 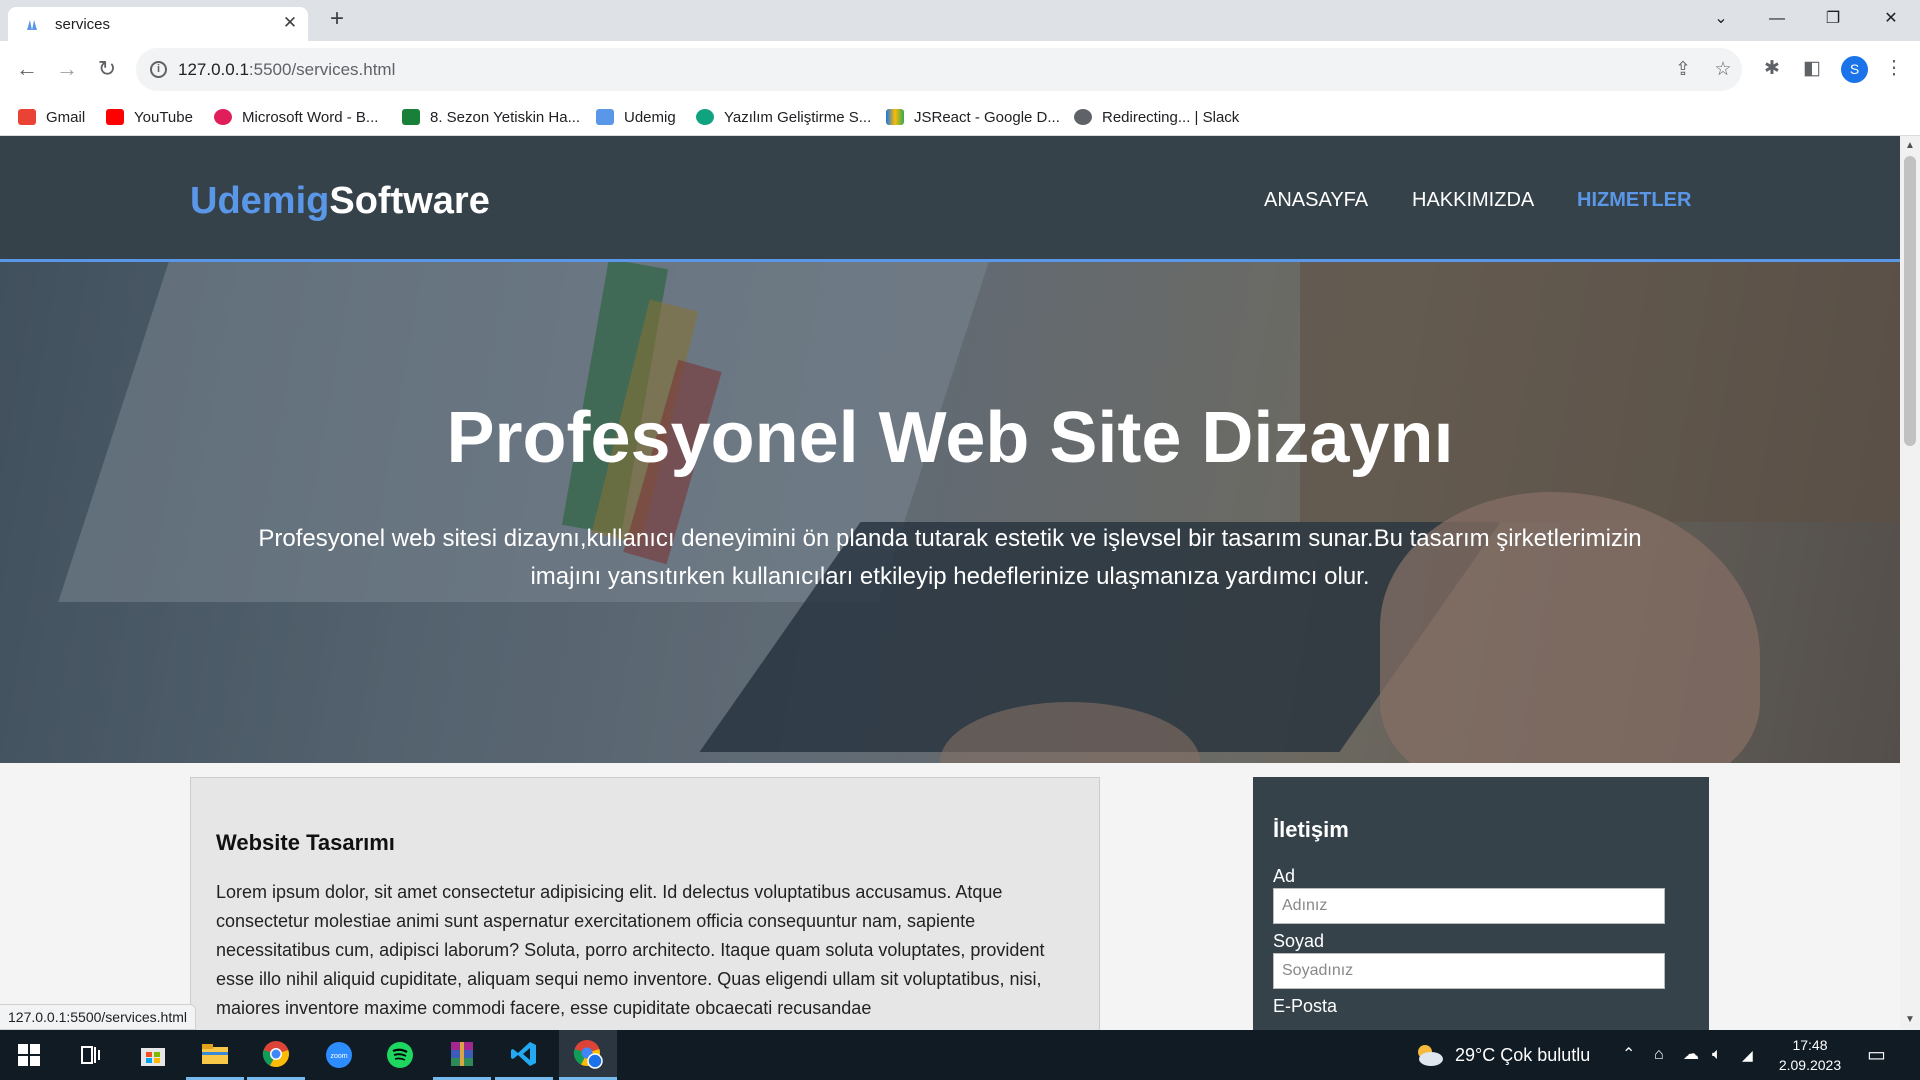 I want to click on tray-overflow-chevron-icon: ⌃, so click(x=1628, y=1055).